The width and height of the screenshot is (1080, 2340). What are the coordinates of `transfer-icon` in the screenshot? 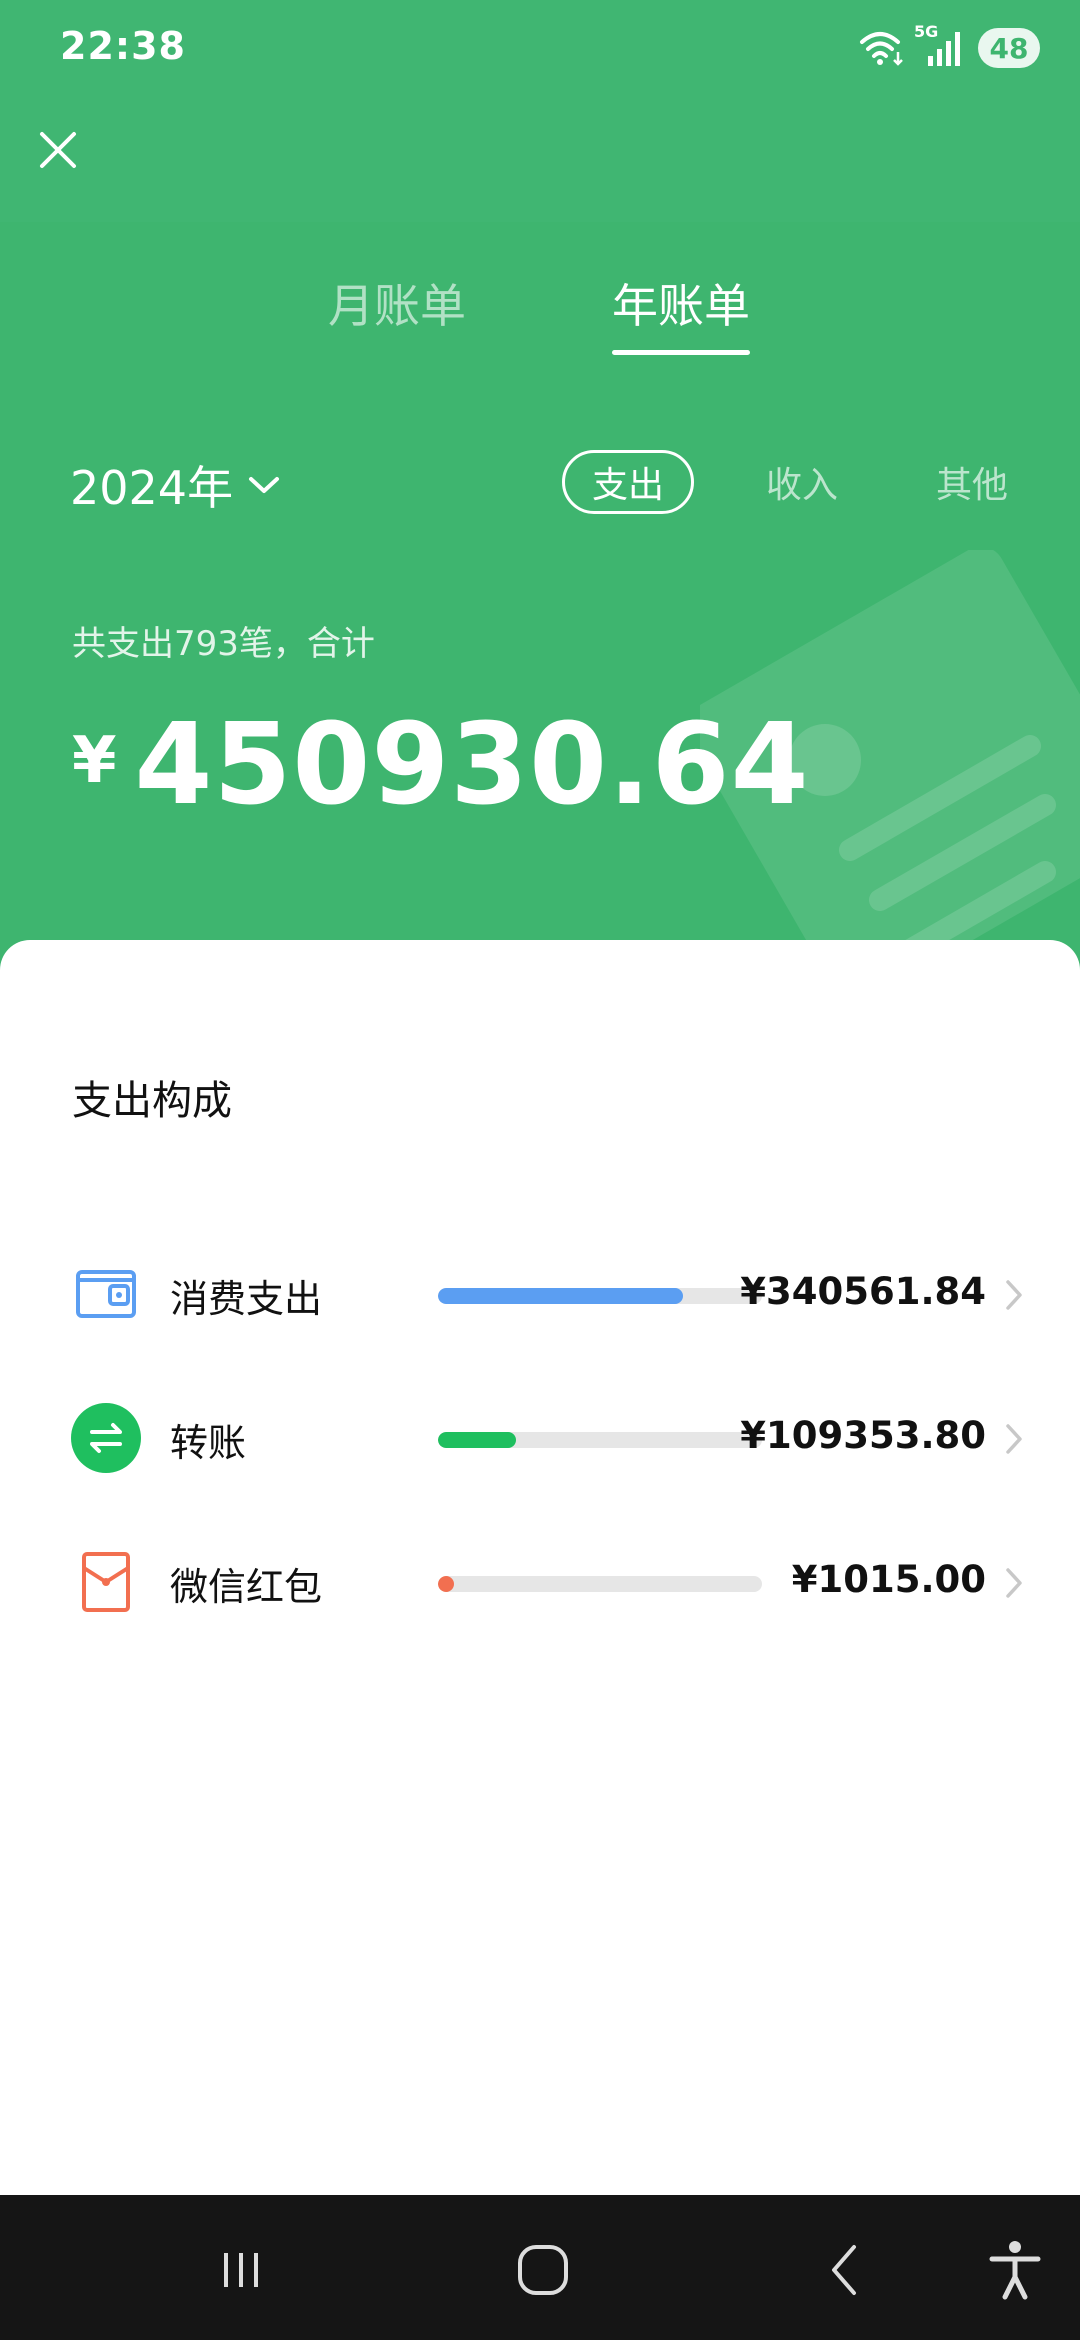 It's located at (106, 1438).